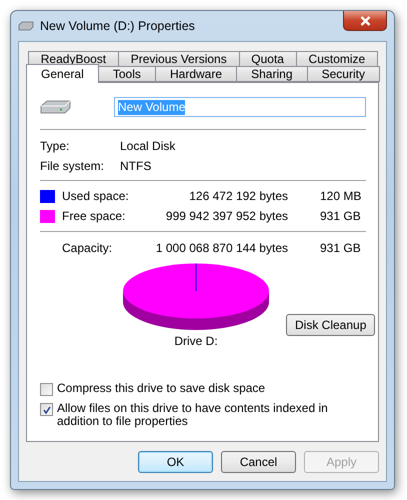  Describe the element at coordinates (341, 196) in the screenshot. I see `space-size: 120 MB` at that location.